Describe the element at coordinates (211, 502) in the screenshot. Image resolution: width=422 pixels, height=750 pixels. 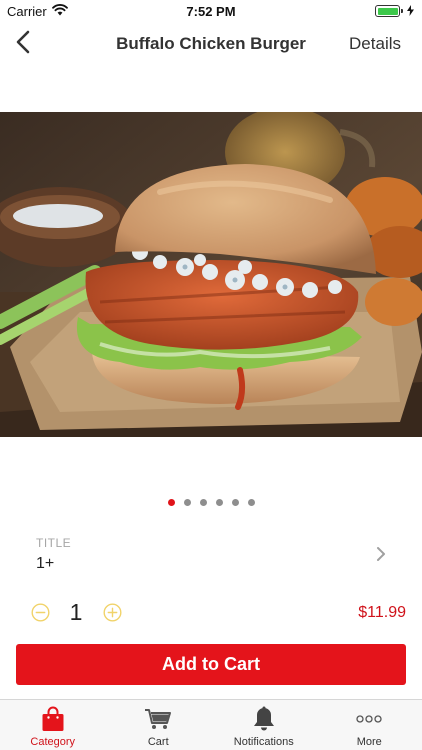
I see `image-pager` at that location.